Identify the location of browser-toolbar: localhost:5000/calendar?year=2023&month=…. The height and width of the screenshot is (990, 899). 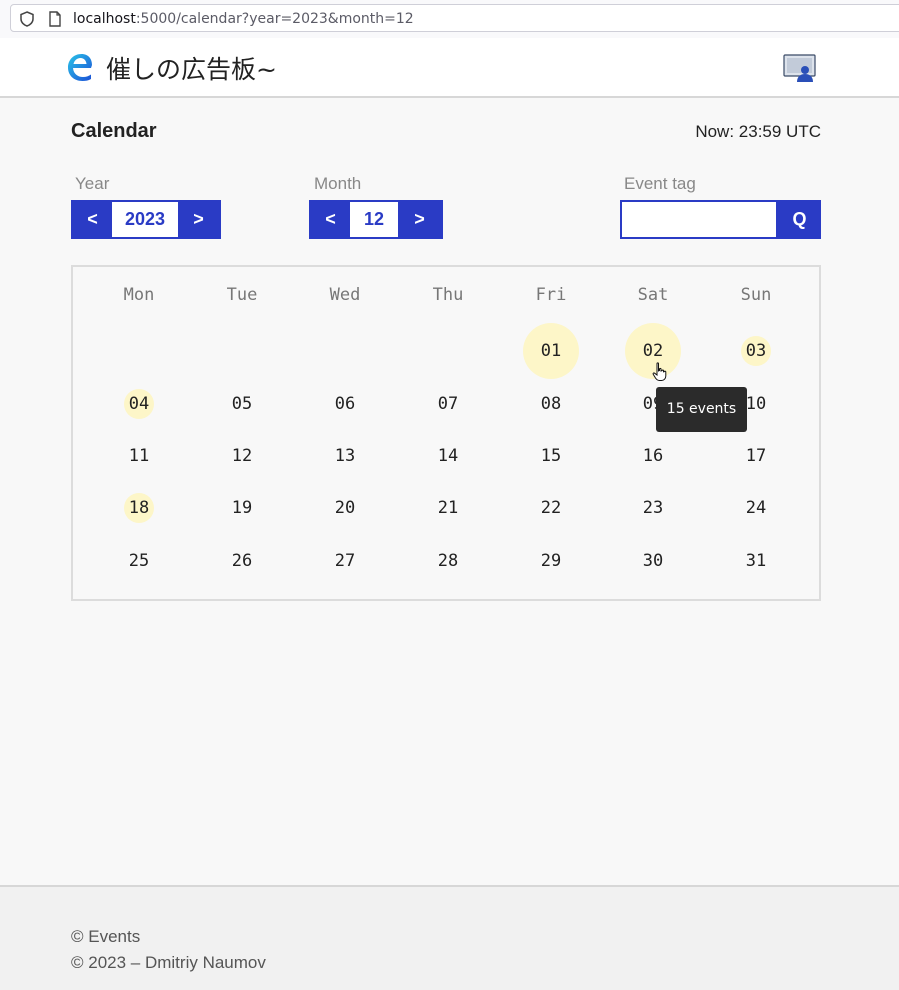
(449, 19).